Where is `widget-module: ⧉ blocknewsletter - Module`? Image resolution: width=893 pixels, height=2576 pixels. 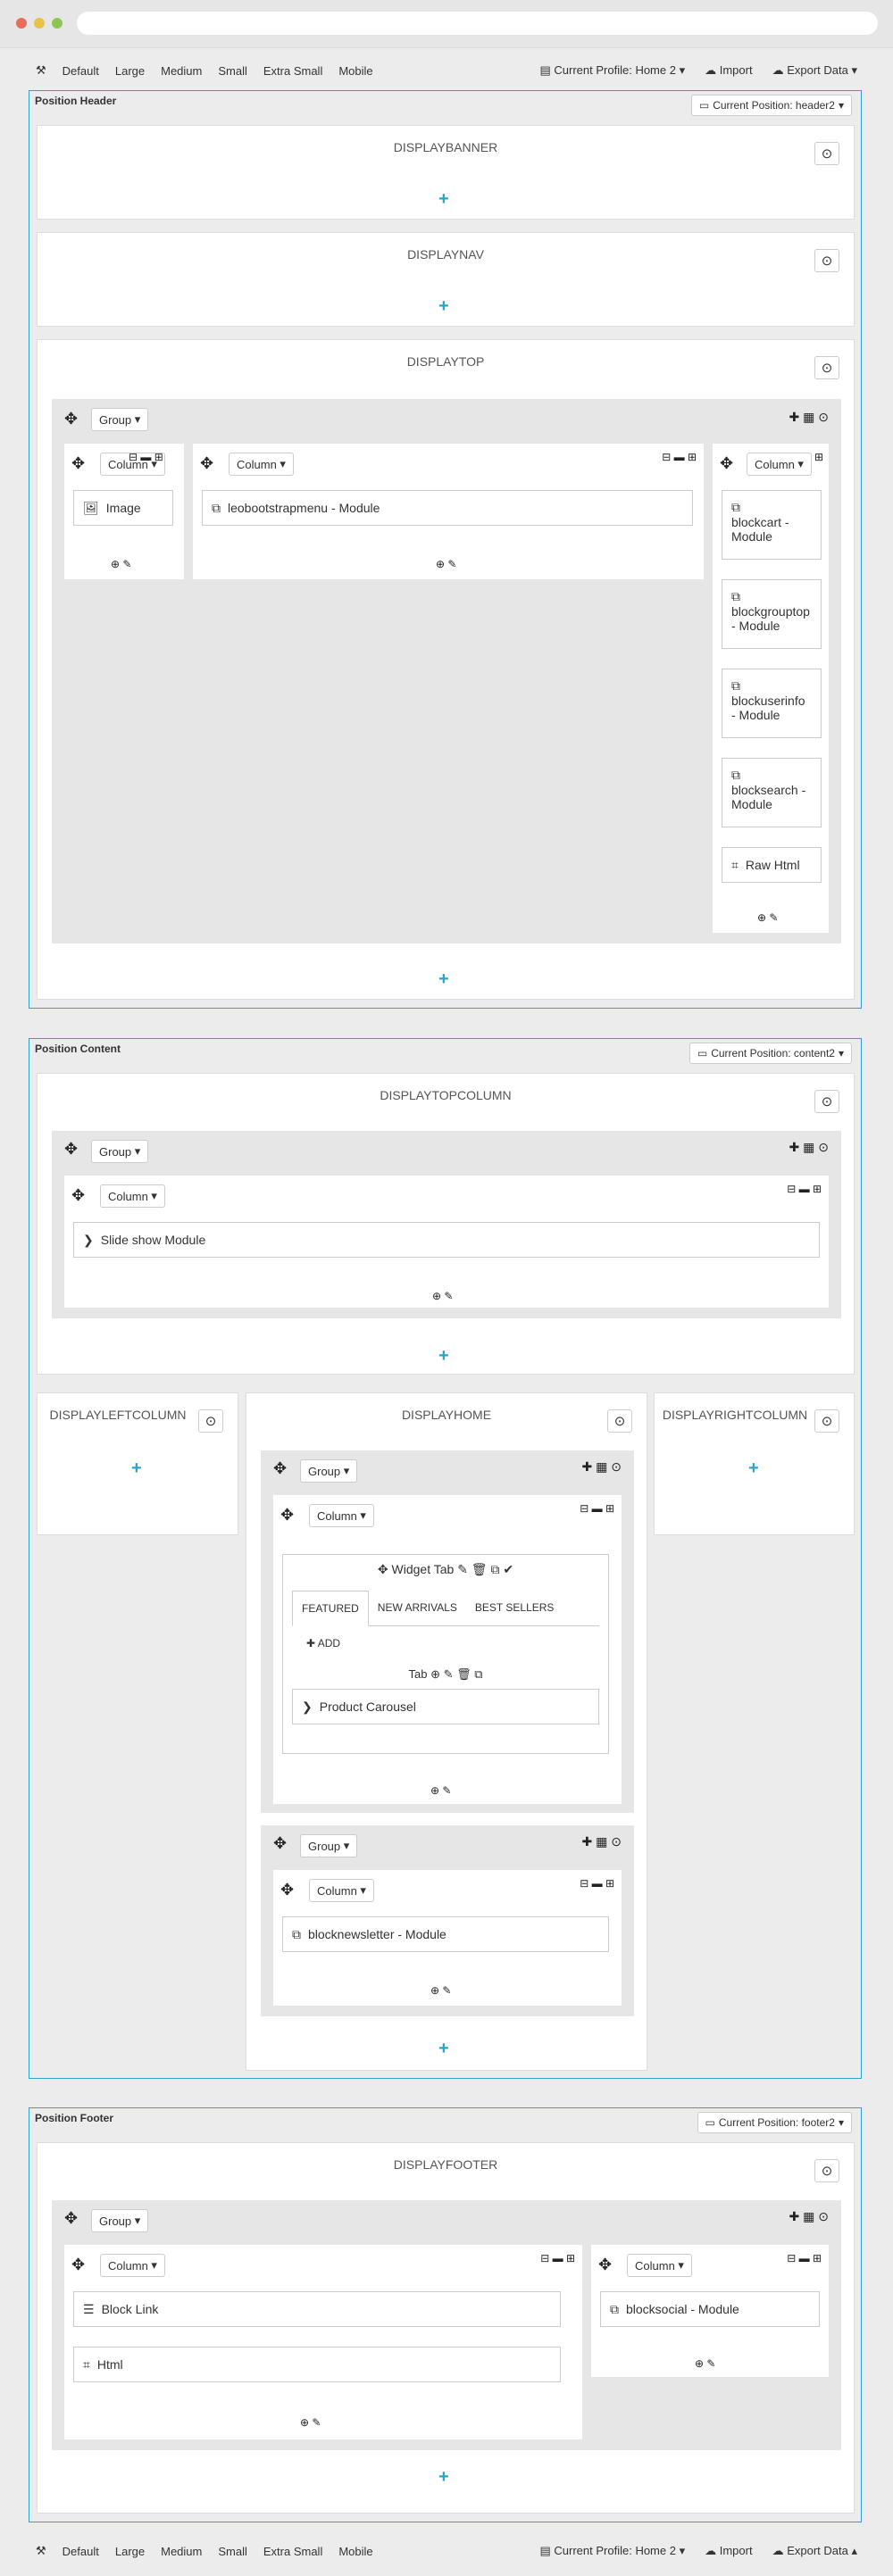 widget-module: ⧉ blocknewsletter - Module is located at coordinates (445, 1934).